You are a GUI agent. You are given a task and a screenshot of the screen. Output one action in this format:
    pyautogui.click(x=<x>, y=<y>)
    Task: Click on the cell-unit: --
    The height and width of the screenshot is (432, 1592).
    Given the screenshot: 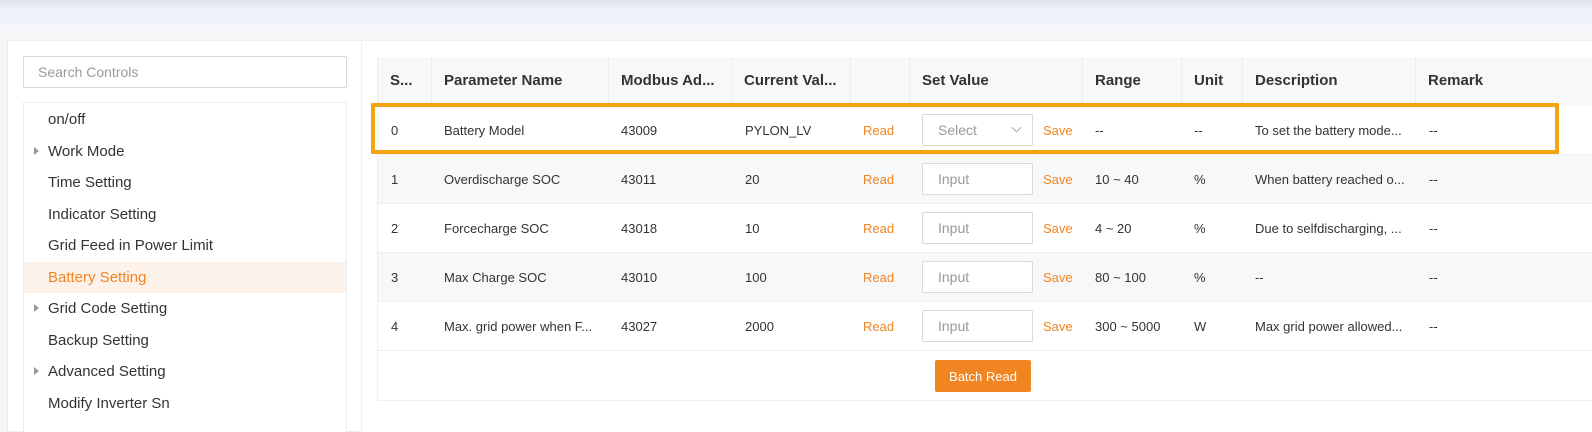 What is the action you would take?
    pyautogui.click(x=1198, y=130)
    